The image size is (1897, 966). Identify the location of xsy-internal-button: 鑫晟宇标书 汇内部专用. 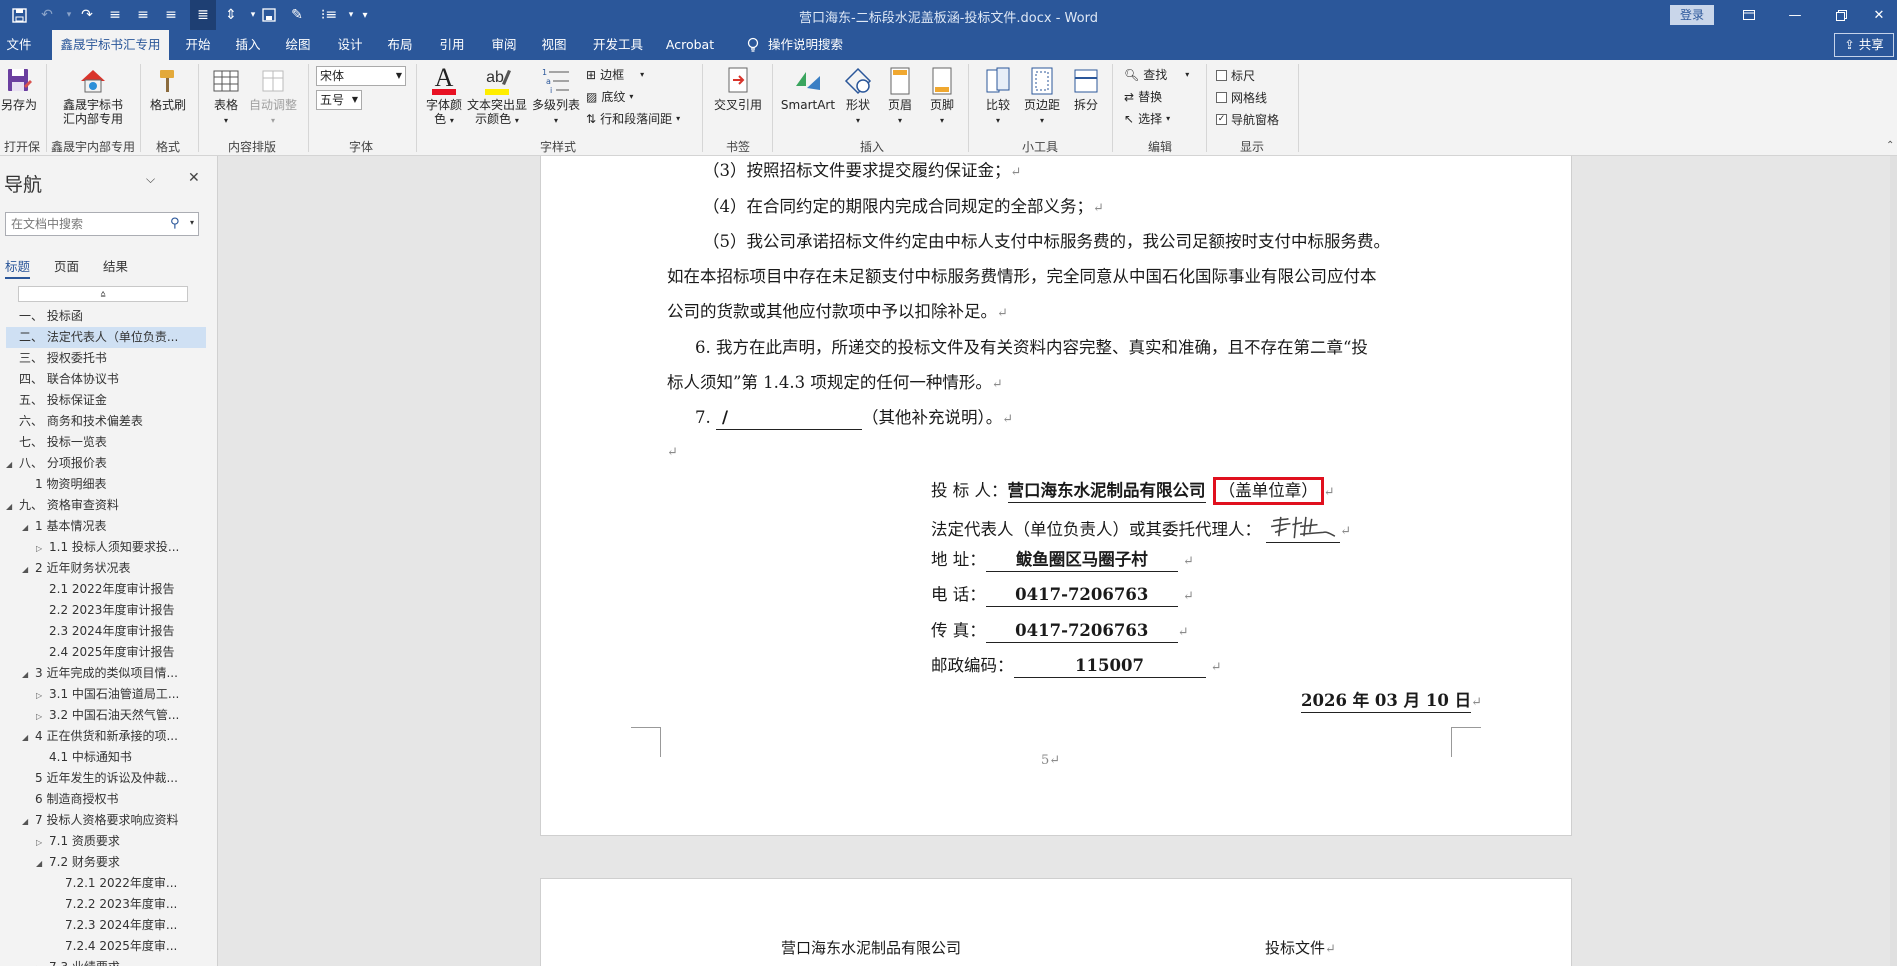
(93, 96).